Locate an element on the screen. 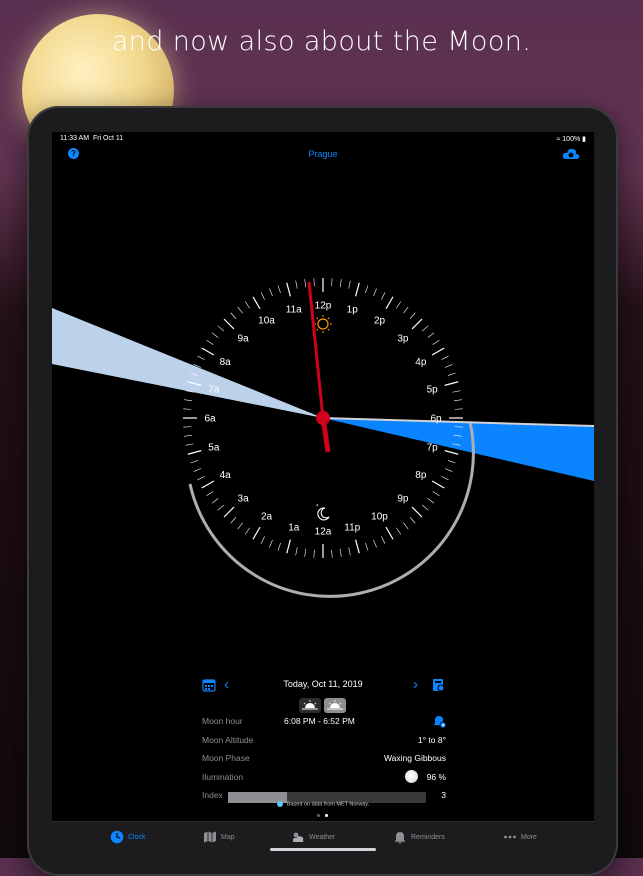 This screenshot has height=876, width=643. calendar-event-icon is located at coordinates (438, 685).